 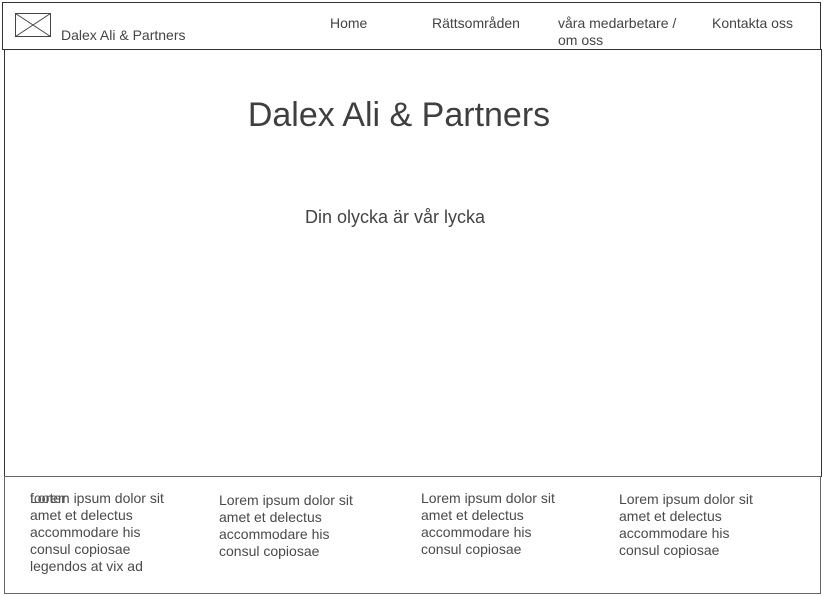 What do you see at coordinates (476, 23) in the screenshot?
I see `nav-areas-link: Rättsområden` at bounding box center [476, 23].